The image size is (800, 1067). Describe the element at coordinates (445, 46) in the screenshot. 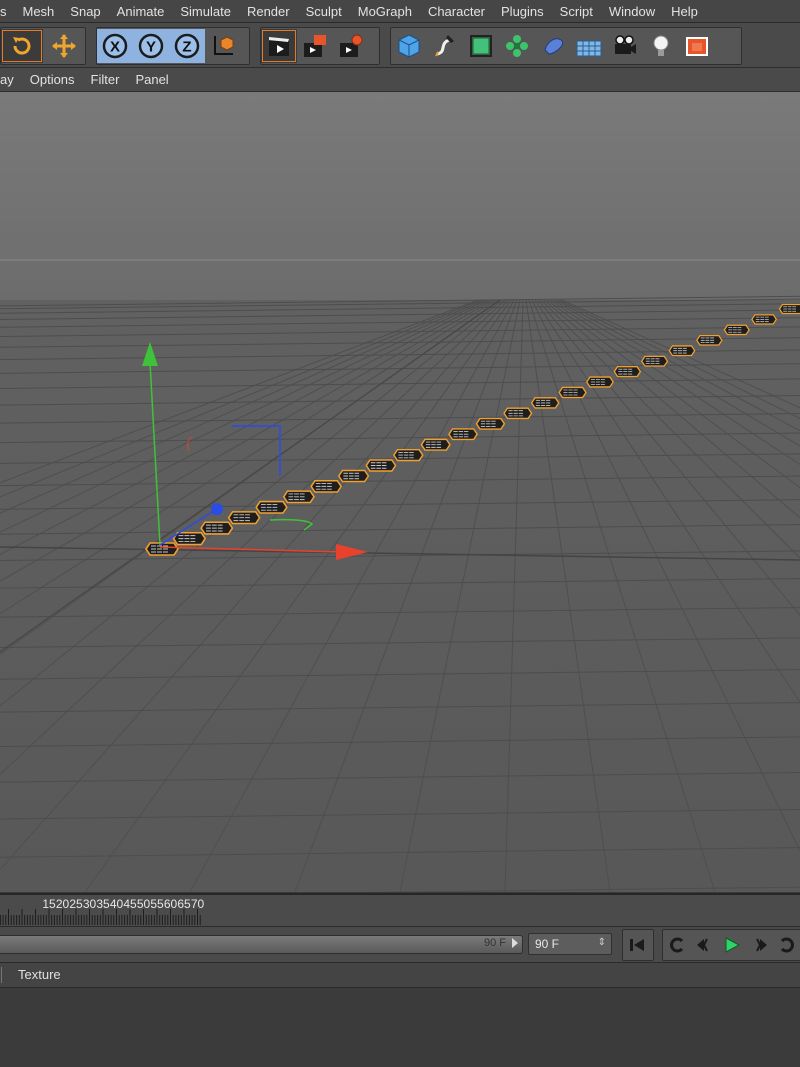

I see `spline-pen-icon` at that location.